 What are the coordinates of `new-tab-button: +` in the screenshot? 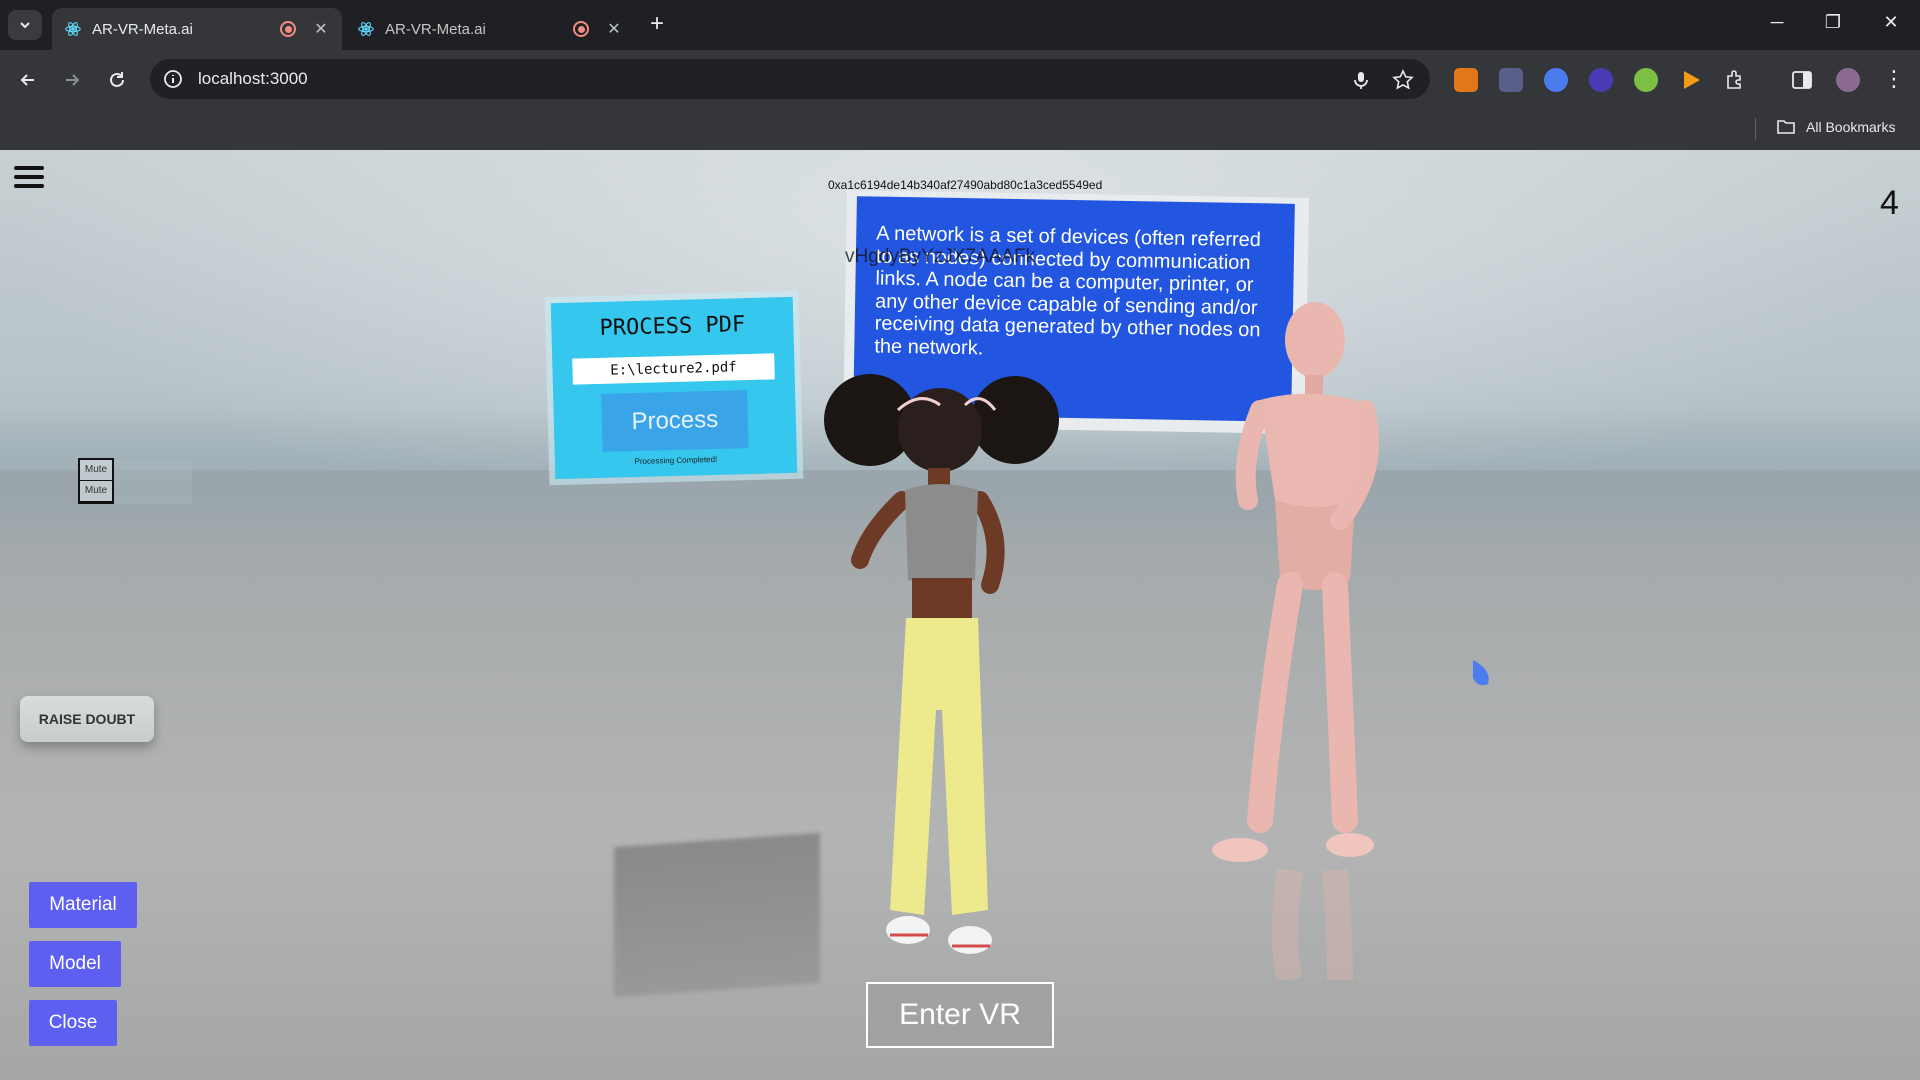 It's located at (657, 24).